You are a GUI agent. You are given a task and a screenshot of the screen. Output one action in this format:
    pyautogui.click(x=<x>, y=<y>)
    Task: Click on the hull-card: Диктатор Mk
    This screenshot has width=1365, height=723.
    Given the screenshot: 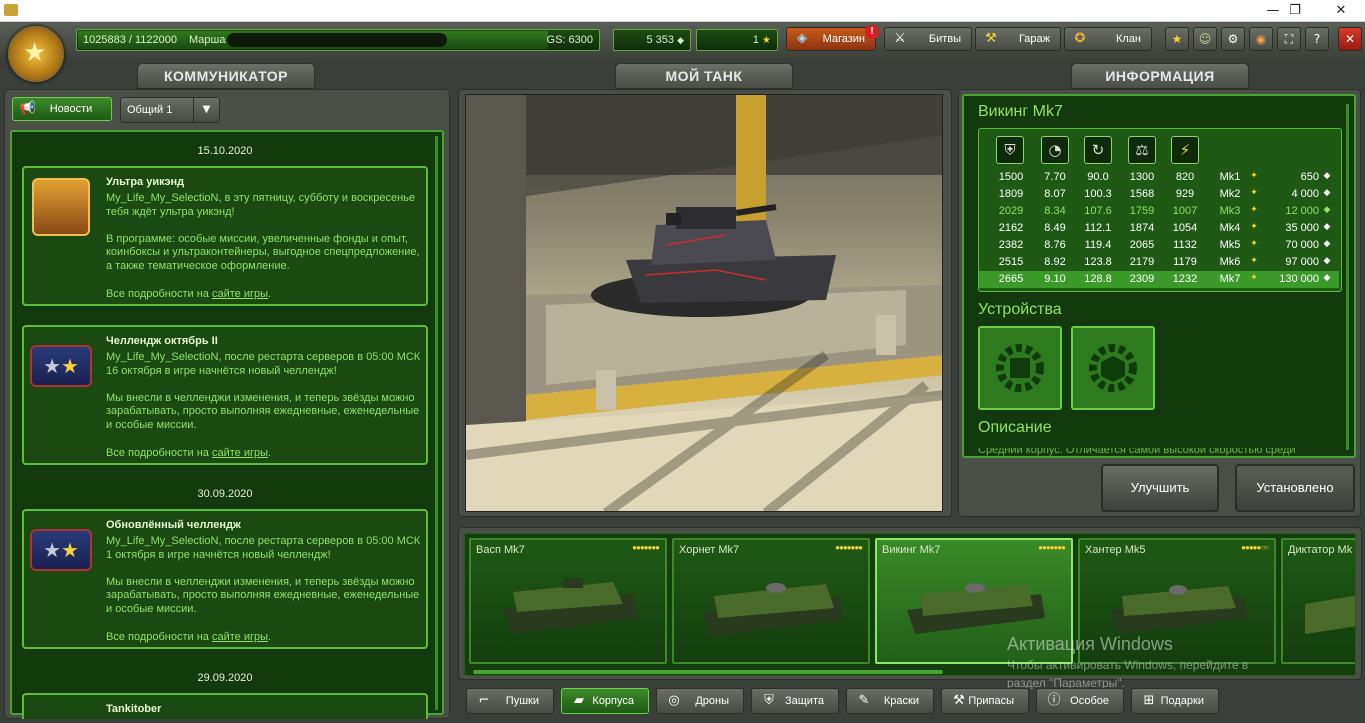 What is the action you would take?
    pyautogui.click(x=1318, y=601)
    